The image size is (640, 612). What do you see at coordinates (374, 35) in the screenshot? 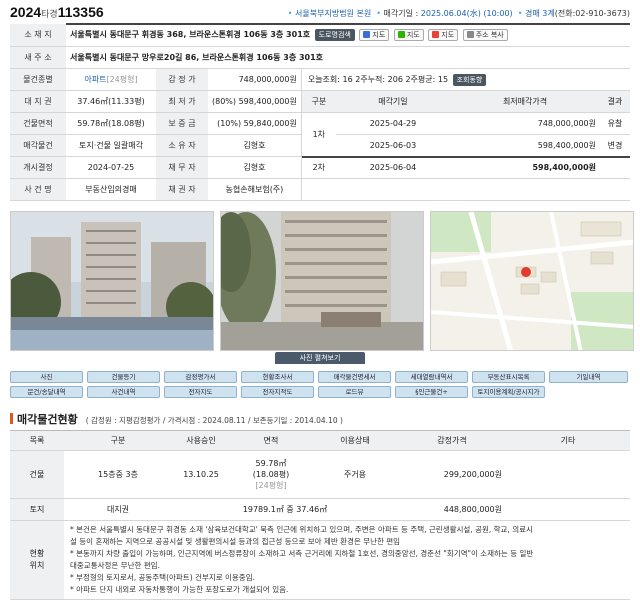
I see `daum-map-button: 지도` at bounding box center [374, 35].